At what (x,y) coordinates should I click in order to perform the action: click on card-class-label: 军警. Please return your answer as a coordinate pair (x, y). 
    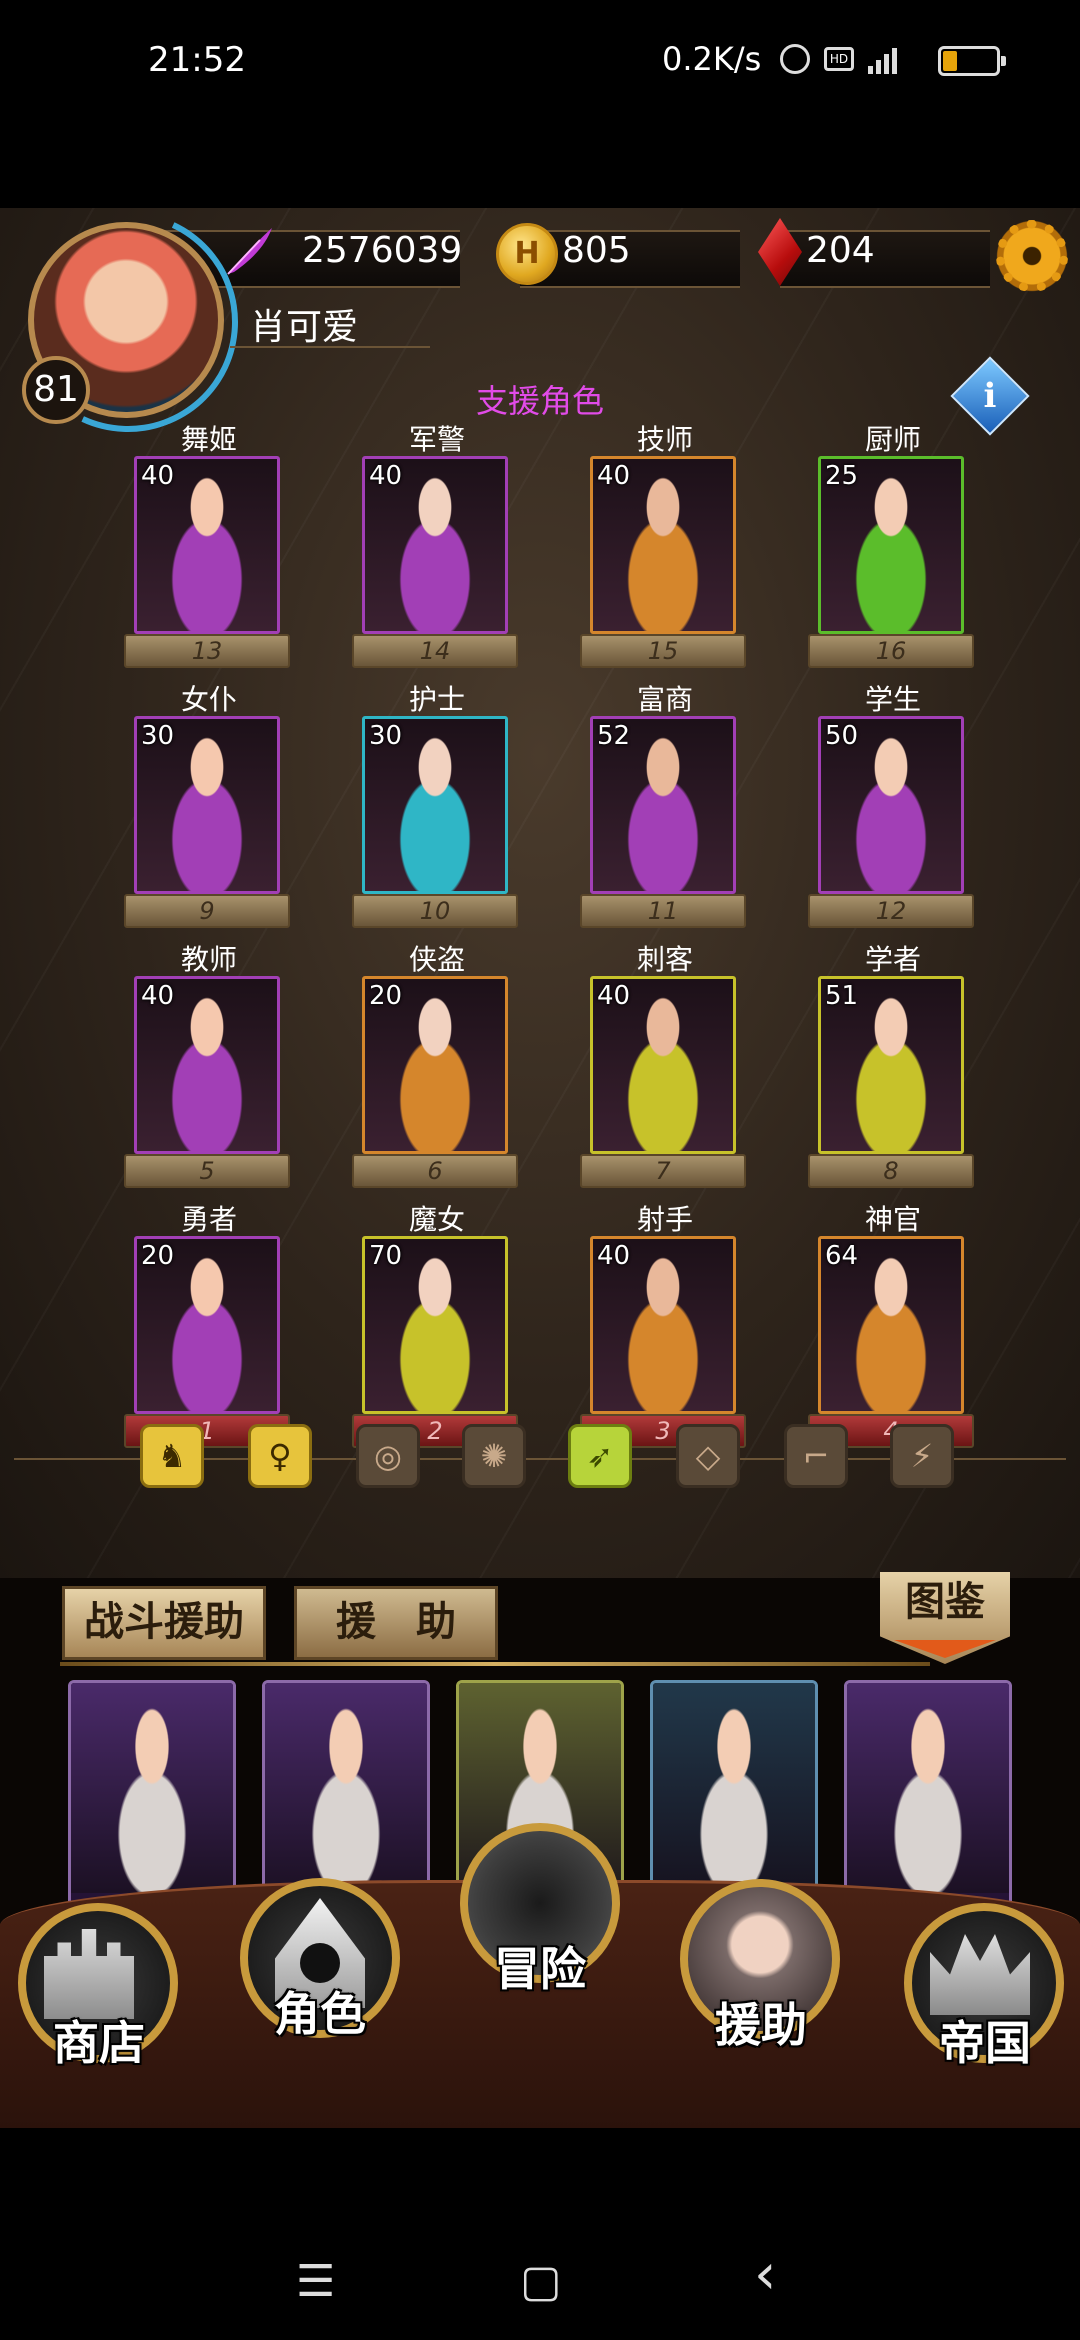
    Looking at the image, I should click on (436, 439).